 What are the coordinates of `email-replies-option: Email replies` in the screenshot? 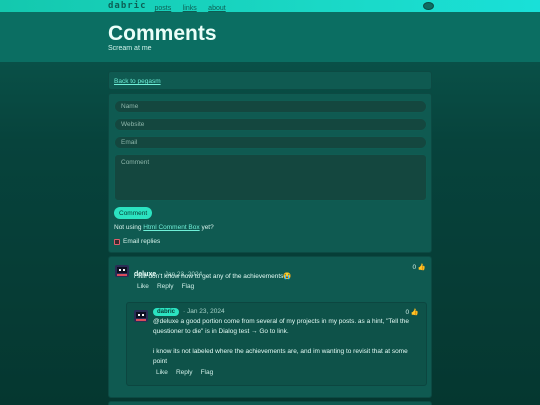 It's located at (137, 241).